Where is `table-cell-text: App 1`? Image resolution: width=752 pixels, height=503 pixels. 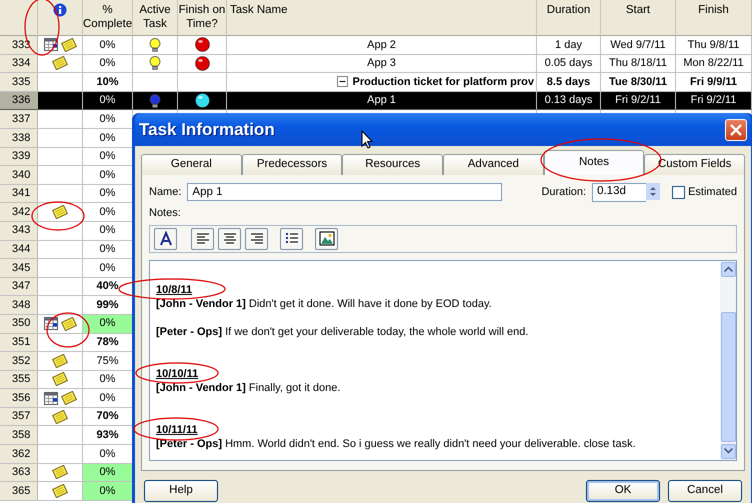
table-cell-text: App 1 is located at coordinates (381, 100).